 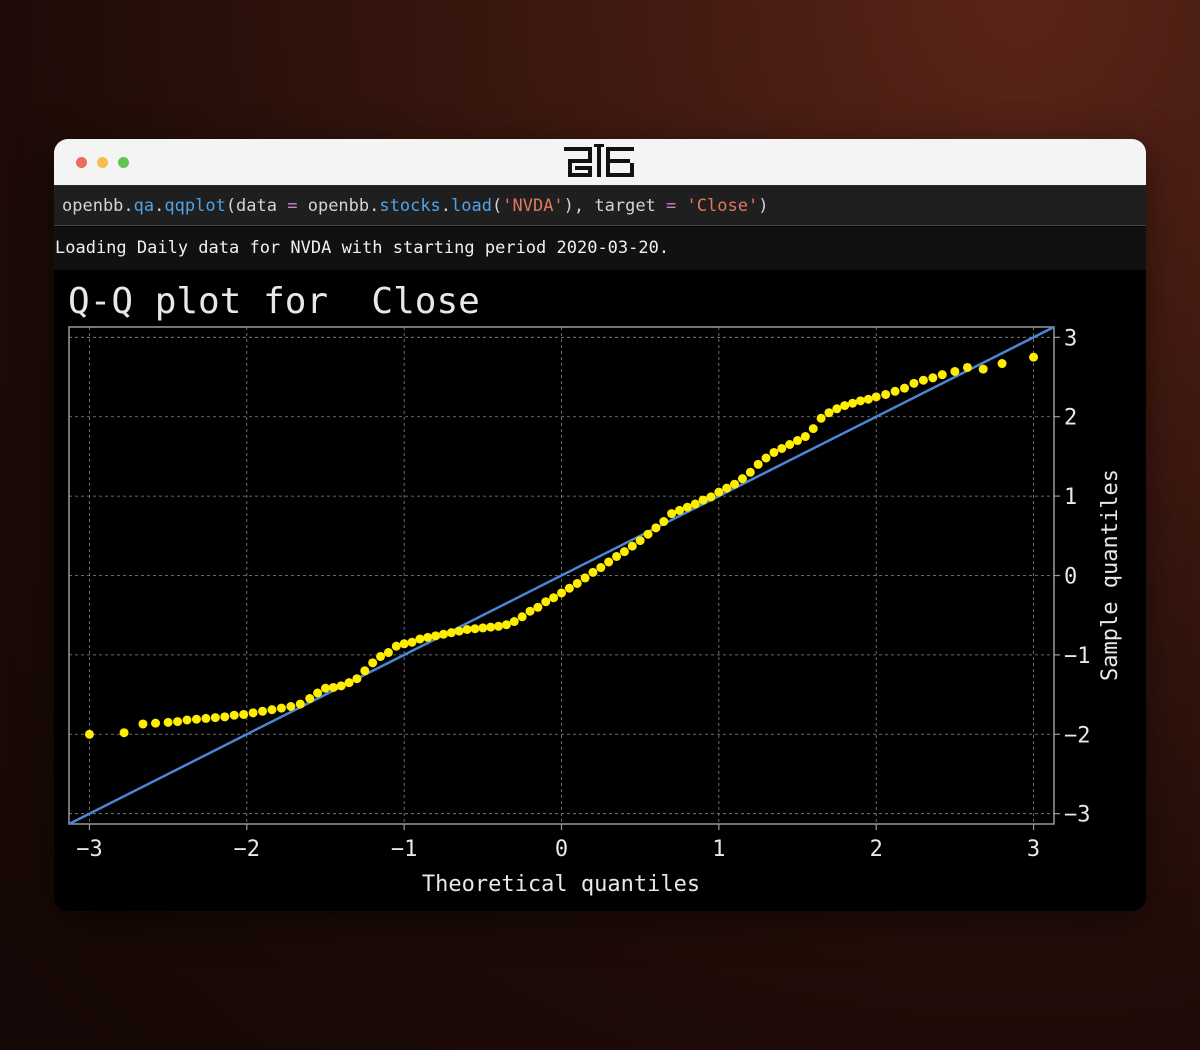 I want to click on window-titlebar, so click(x=600, y=162).